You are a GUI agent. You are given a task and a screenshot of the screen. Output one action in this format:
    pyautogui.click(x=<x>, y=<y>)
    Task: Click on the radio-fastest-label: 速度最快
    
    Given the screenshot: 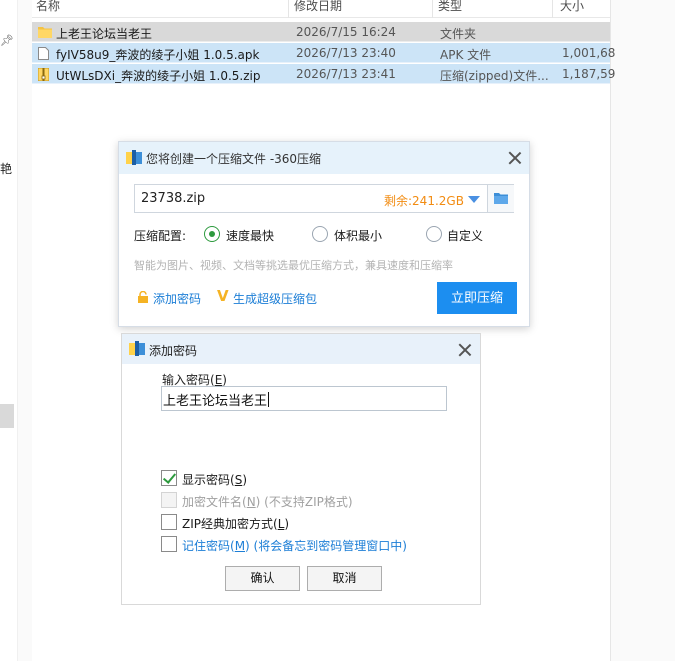 What is the action you would take?
    pyautogui.click(x=250, y=235)
    